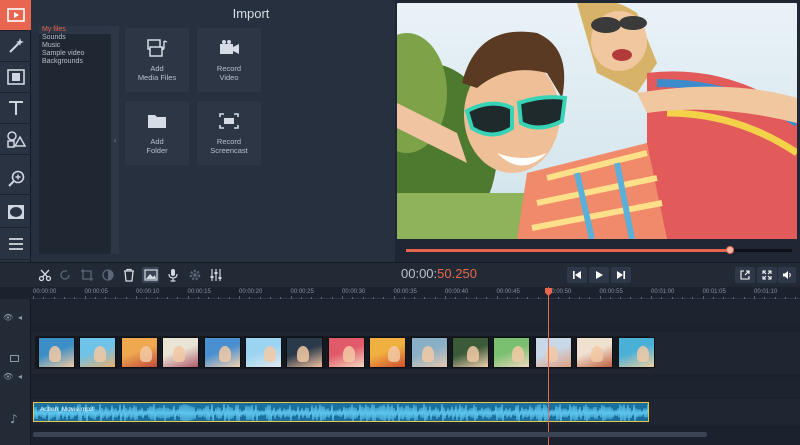  I want to click on list-item-backgrounds: Backgrounds, so click(75, 62).